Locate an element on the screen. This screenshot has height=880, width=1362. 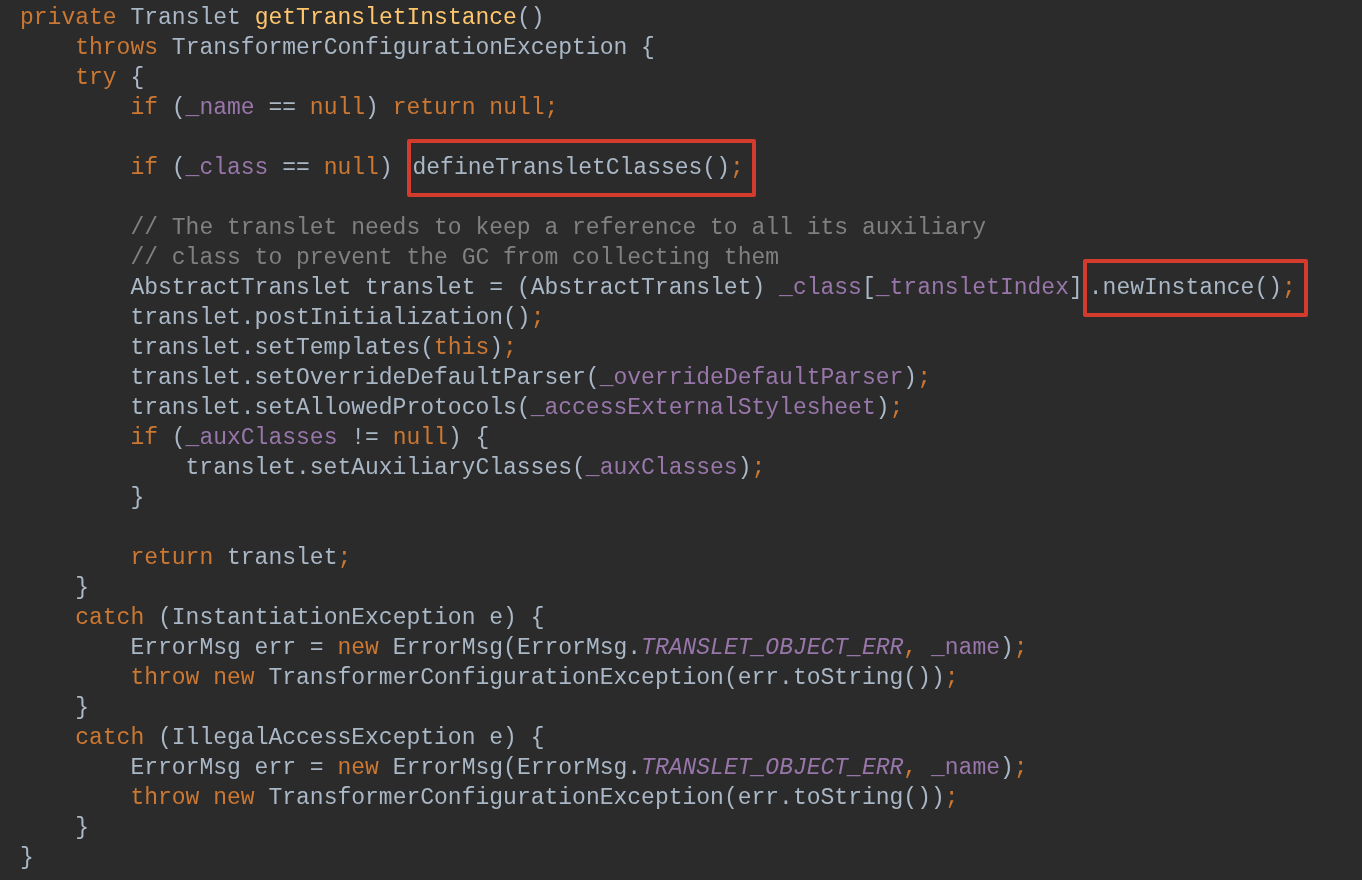
code-text: TransformerConfigurationException { is located at coordinates (413, 48).